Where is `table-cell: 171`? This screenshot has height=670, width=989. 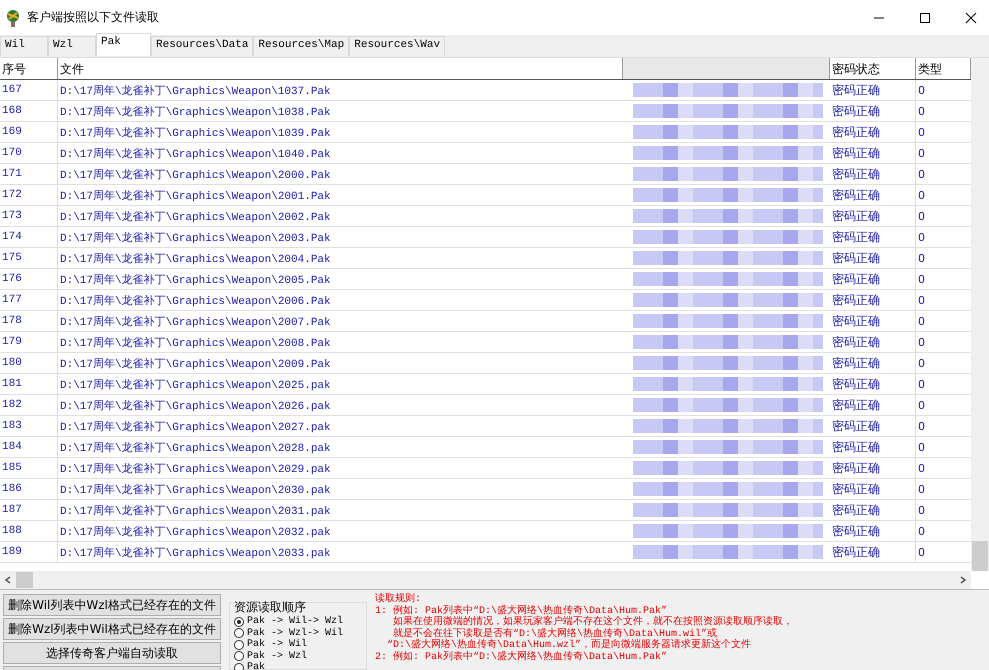 table-cell: 171 is located at coordinates (29, 174).